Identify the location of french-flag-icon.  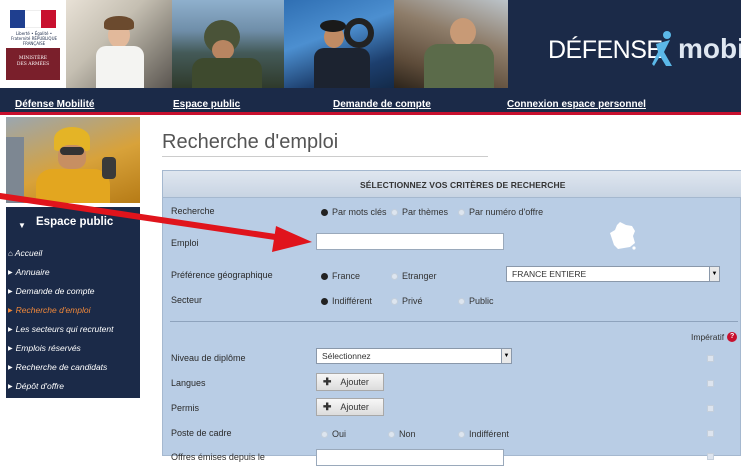
(33, 19).